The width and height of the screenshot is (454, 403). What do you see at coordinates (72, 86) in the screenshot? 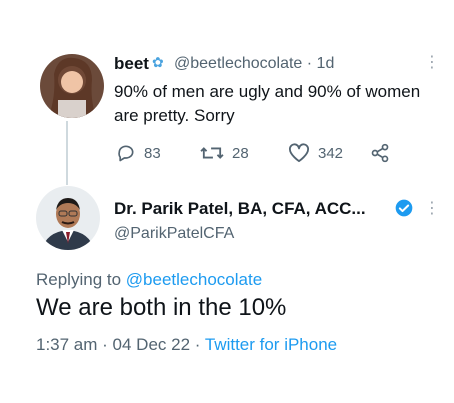
I see `avatar-beet` at bounding box center [72, 86].